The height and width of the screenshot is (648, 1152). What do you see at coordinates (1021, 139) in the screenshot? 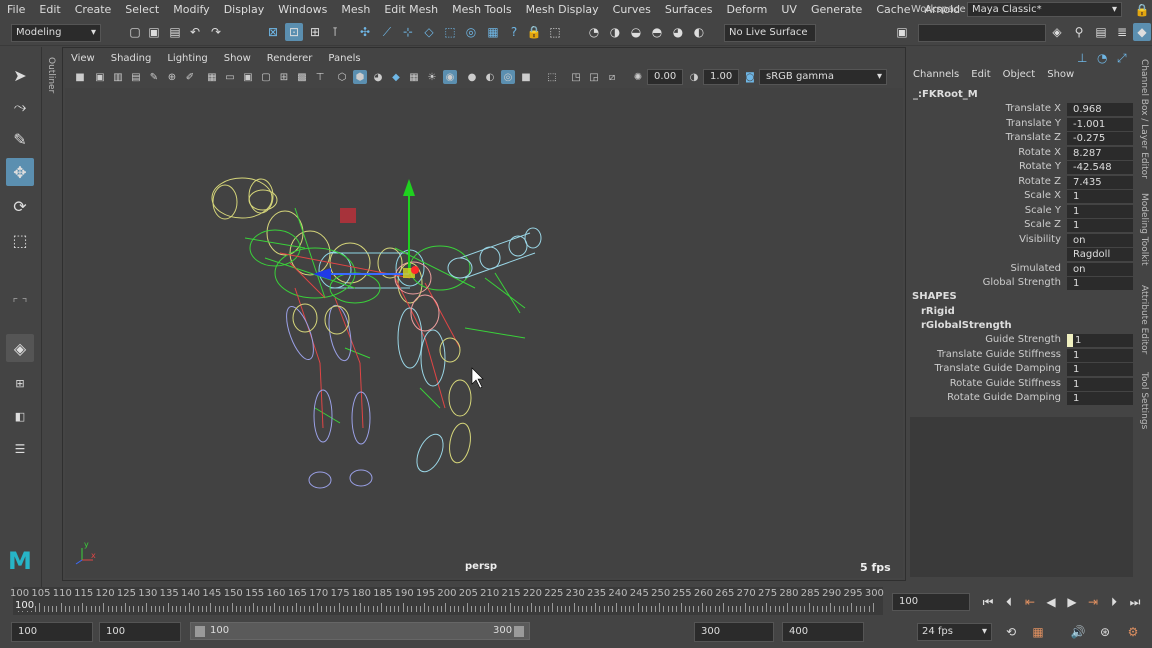
I see `attribute-row: Translate Z -0.275` at bounding box center [1021, 139].